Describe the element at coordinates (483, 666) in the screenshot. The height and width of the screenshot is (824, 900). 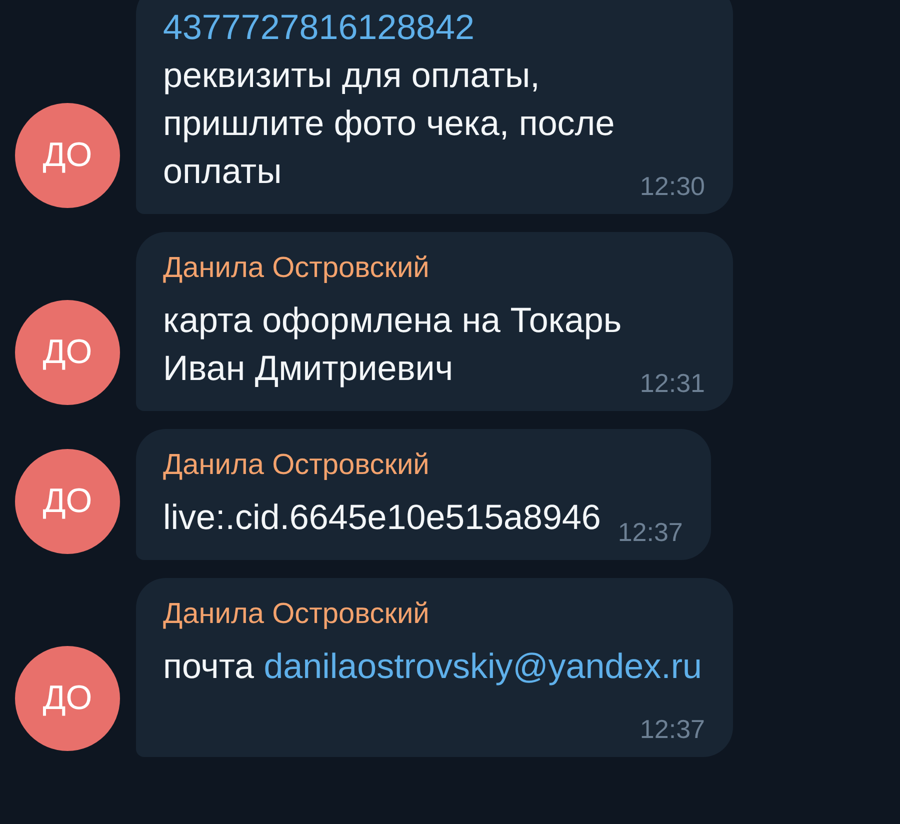
I see `message-link: danilaostrovskiy@yandex.ru` at that location.